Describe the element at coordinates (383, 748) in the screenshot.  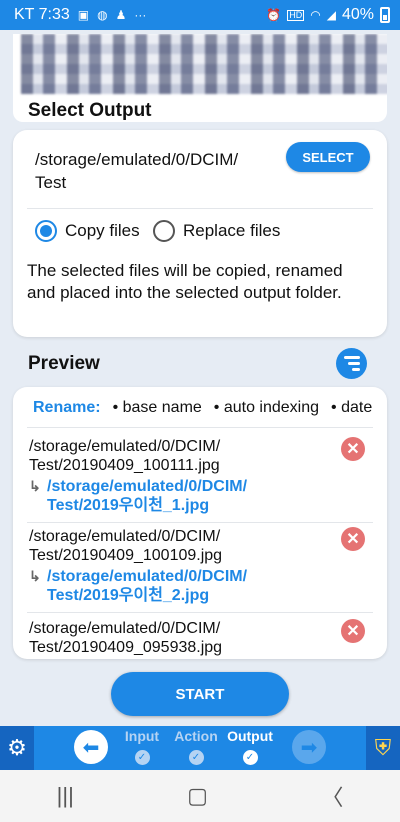
I see `shield-dollar-icon: ⛨` at that location.